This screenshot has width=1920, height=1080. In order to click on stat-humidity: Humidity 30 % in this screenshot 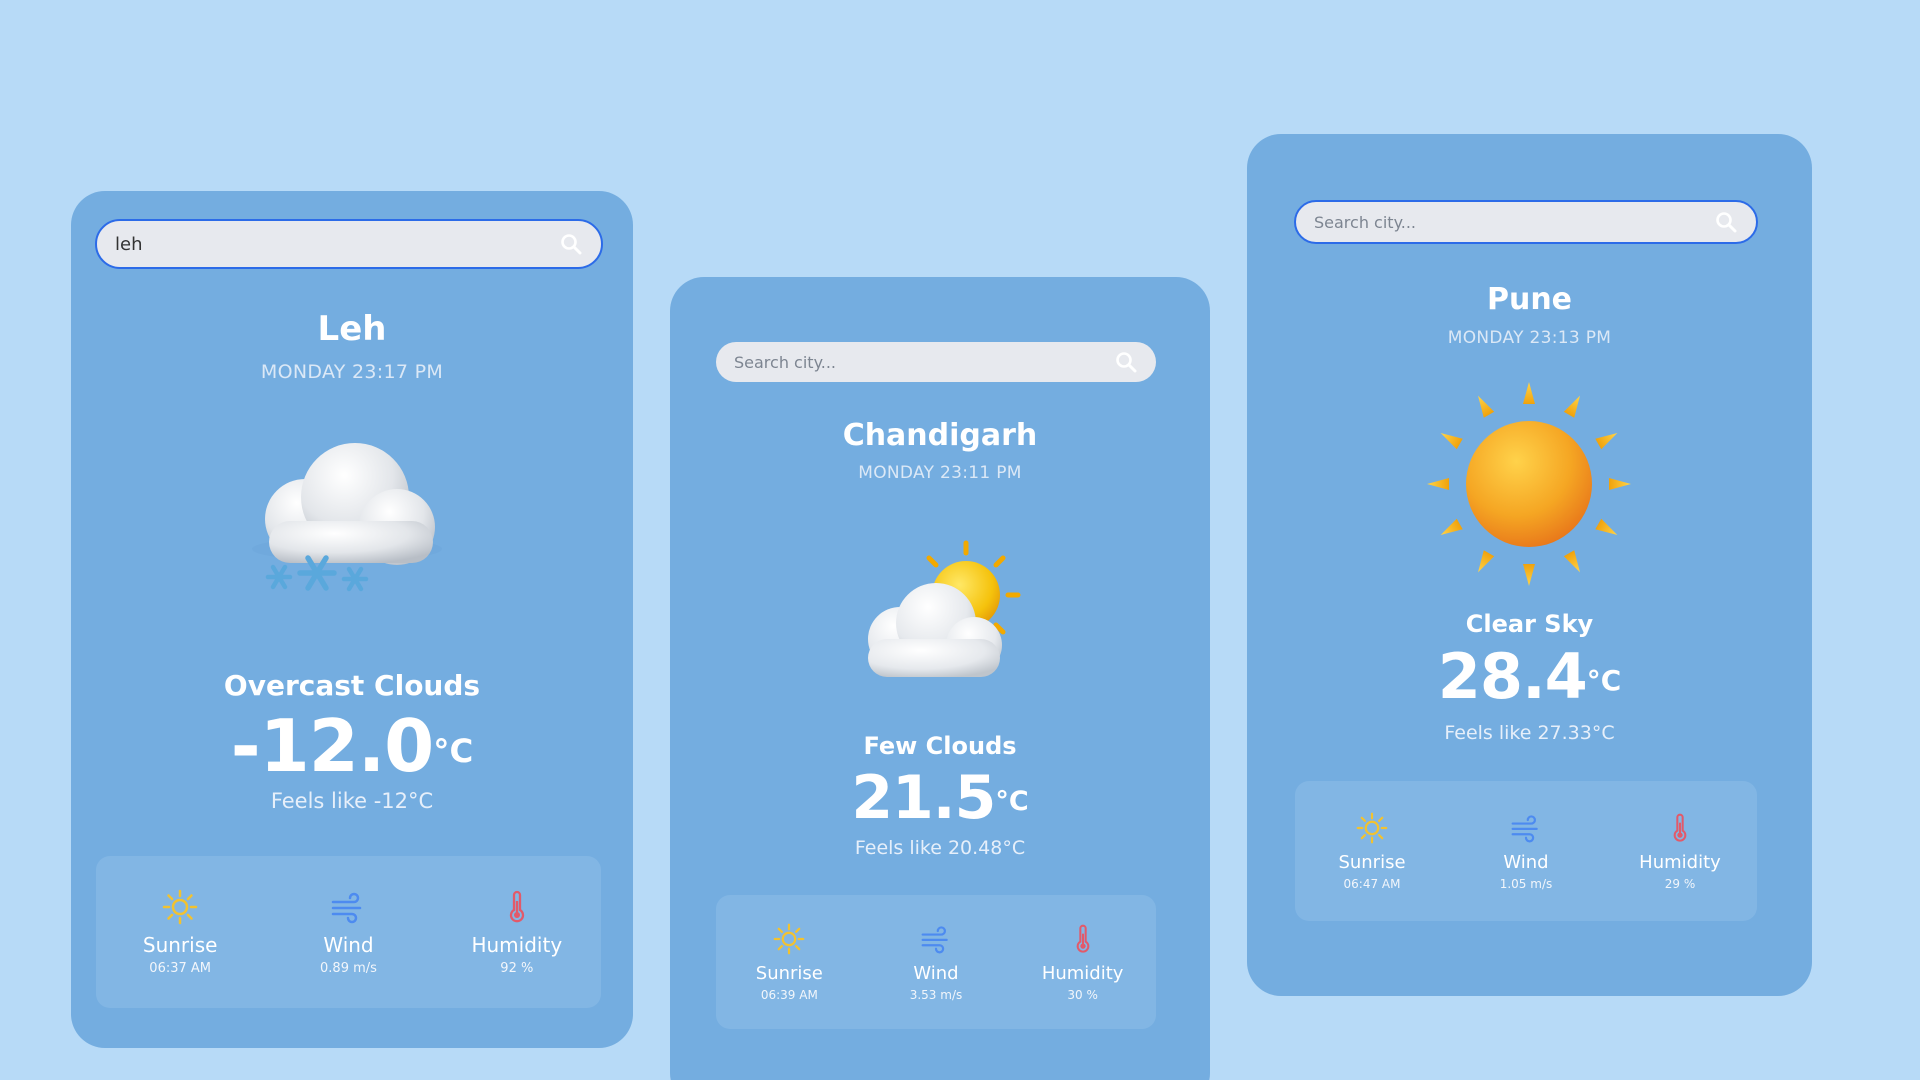, I will do `click(1082, 962)`.